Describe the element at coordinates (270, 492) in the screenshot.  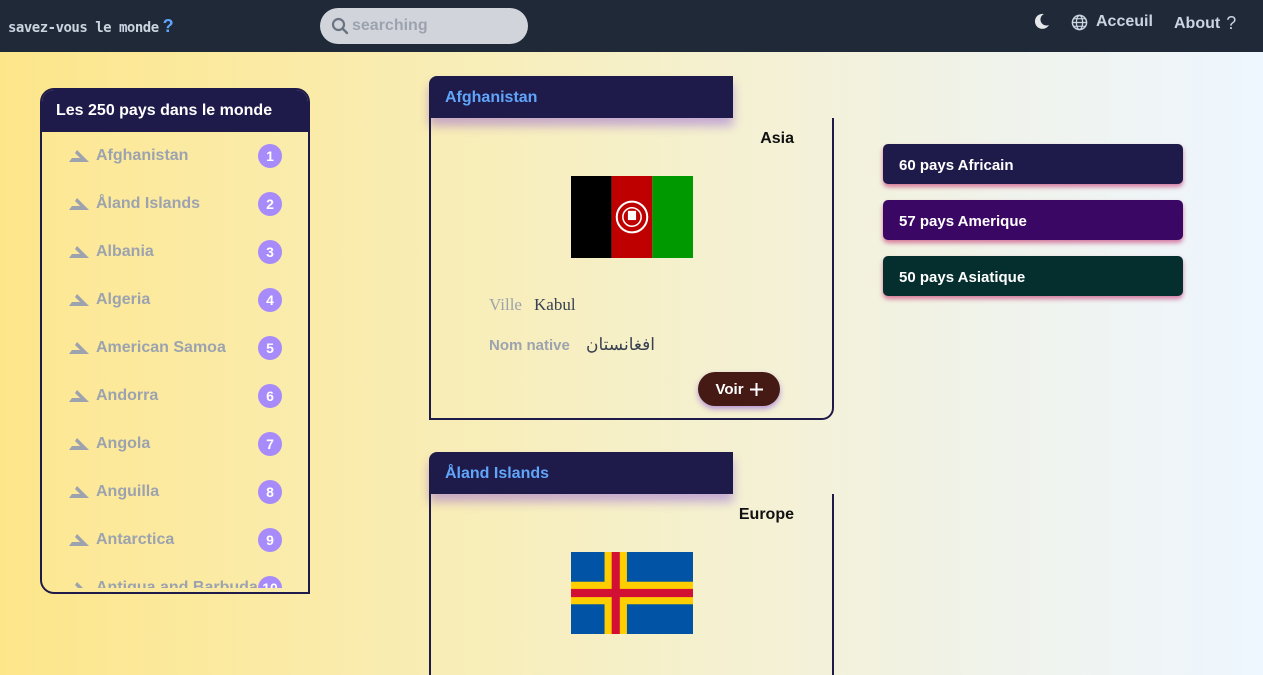
I see `sidebar-item-number-badge: 8` at that location.